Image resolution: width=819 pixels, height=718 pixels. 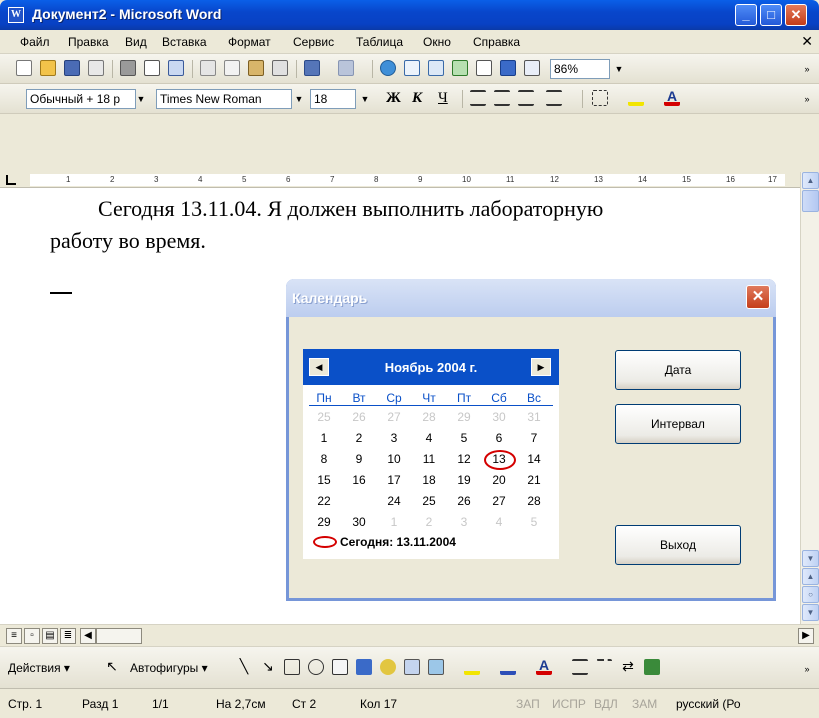 I want to click on menu-tools: Сервис, so click(x=313, y=42).